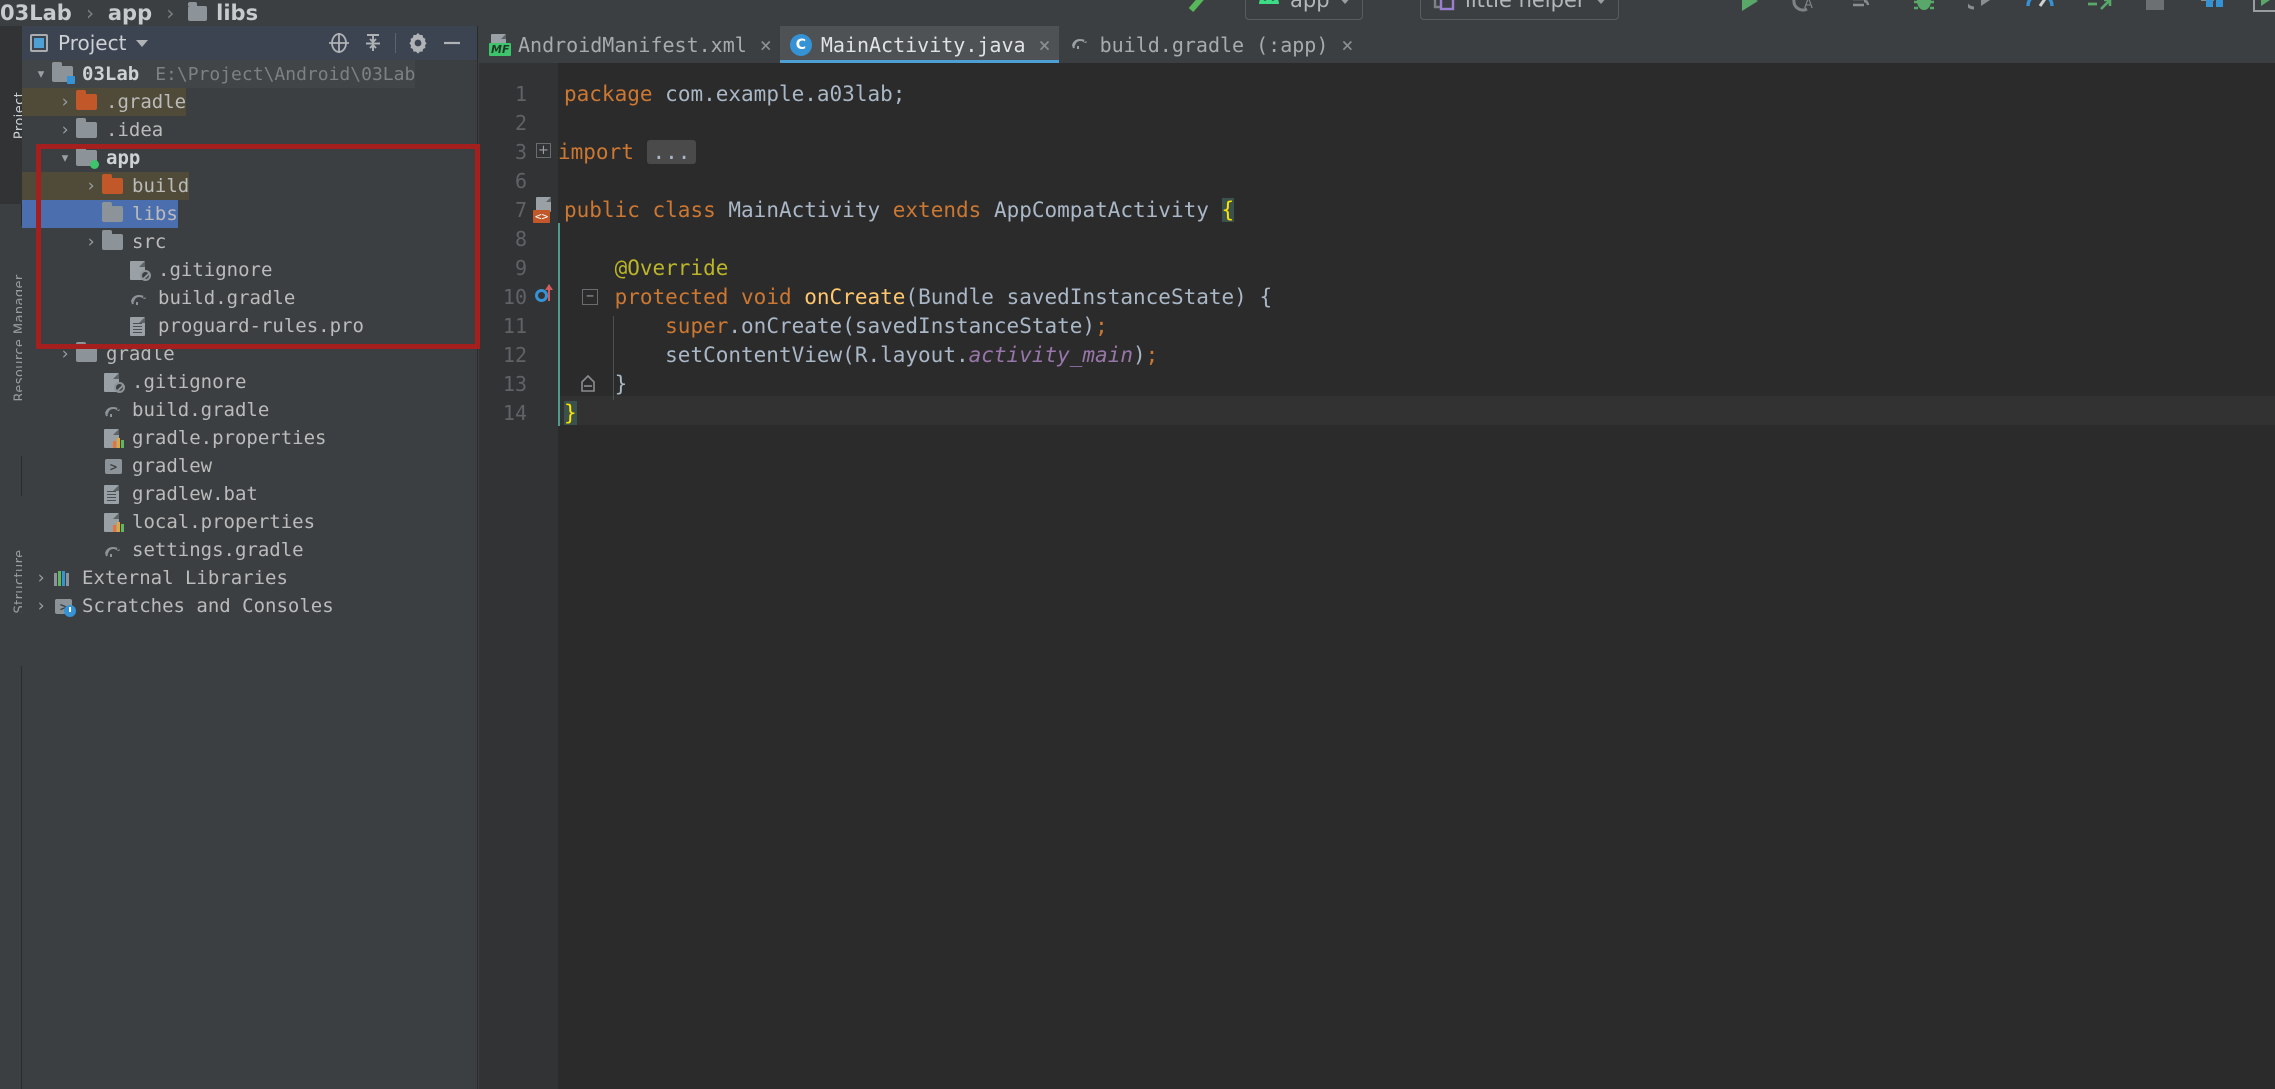  I want to click on profiler-icon, so click(2040, 6).